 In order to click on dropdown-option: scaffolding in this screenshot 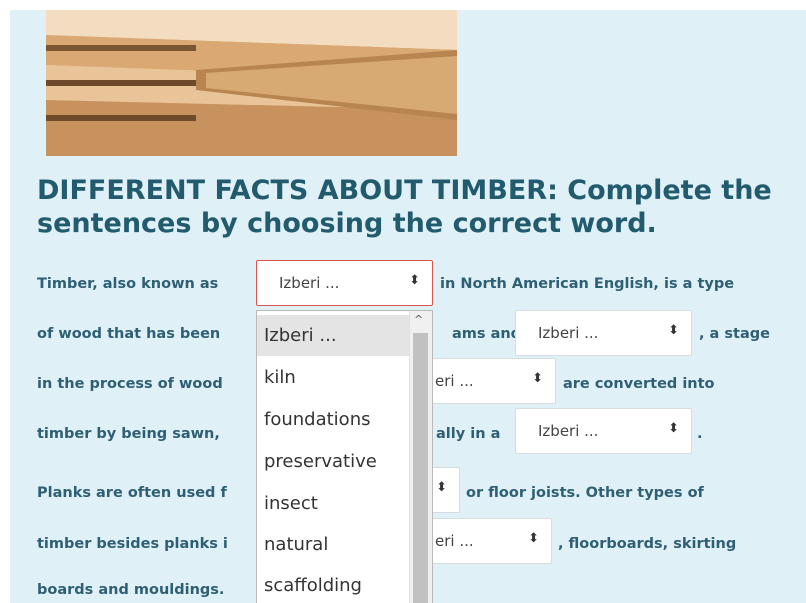, I will do `click(333, 584)`.